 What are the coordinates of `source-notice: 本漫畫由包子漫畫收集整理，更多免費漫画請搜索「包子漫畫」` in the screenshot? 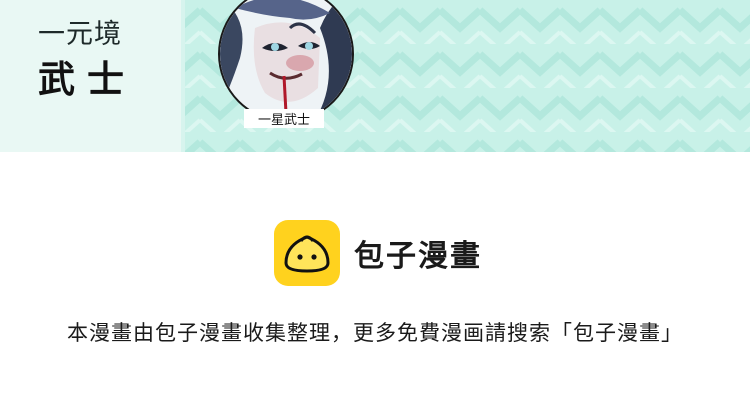 It's located at (375, 333).